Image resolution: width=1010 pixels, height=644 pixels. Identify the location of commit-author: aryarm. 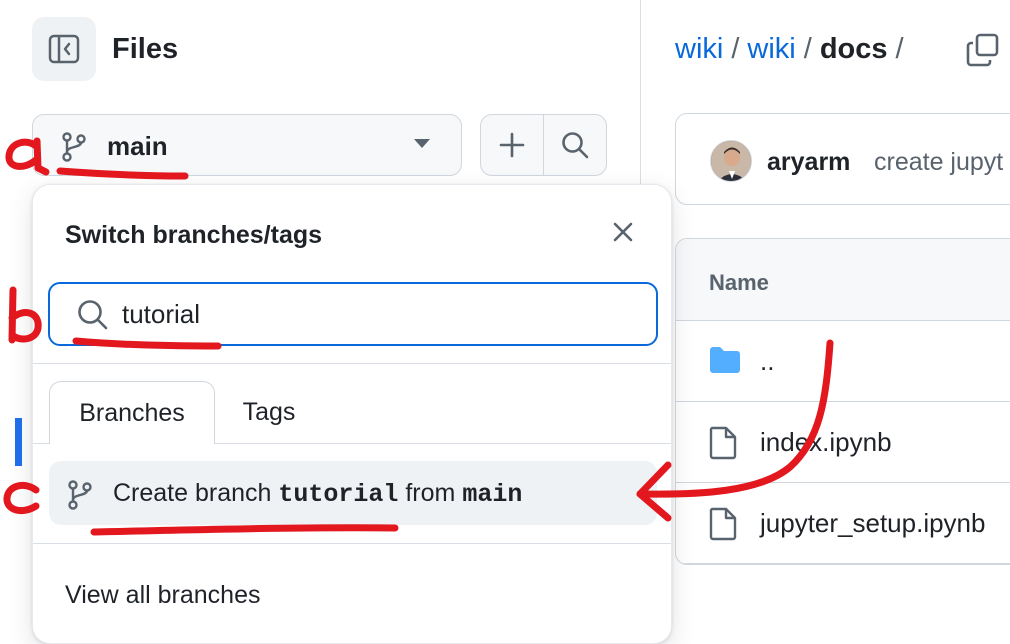
(808, 162).